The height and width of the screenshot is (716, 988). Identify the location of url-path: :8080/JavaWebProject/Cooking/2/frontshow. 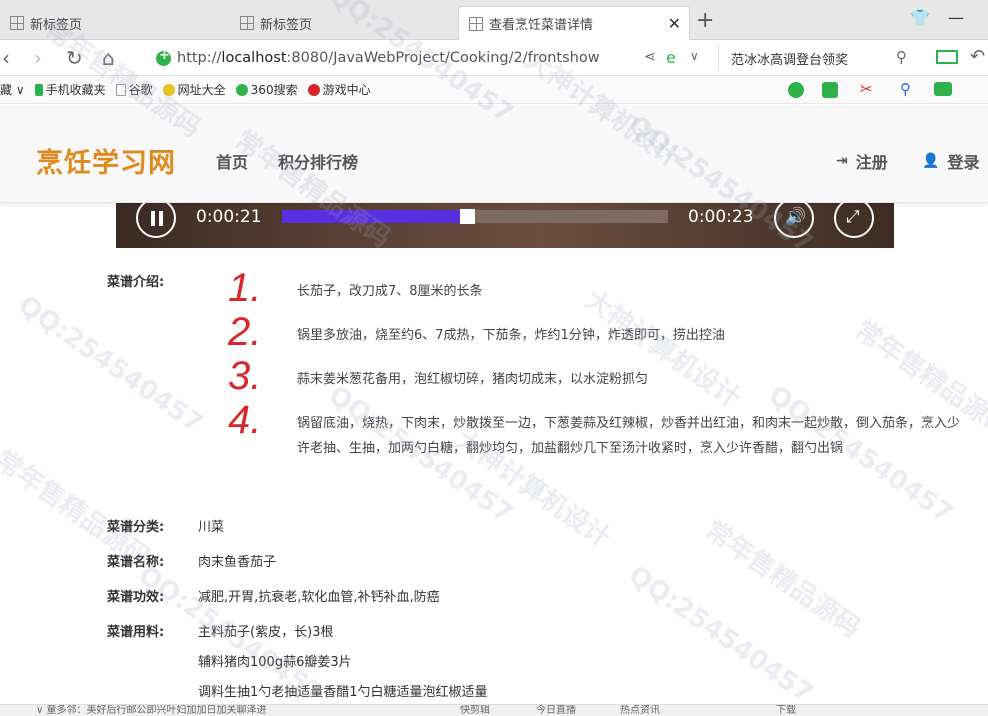
(443, 58).